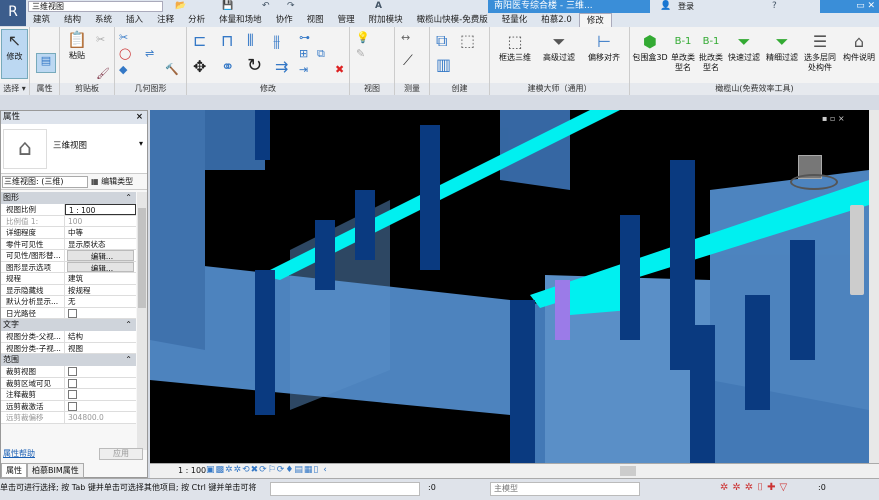 The image size is (879, 500). I want to click on view-name-field: 三维视图, so click(95, 6).